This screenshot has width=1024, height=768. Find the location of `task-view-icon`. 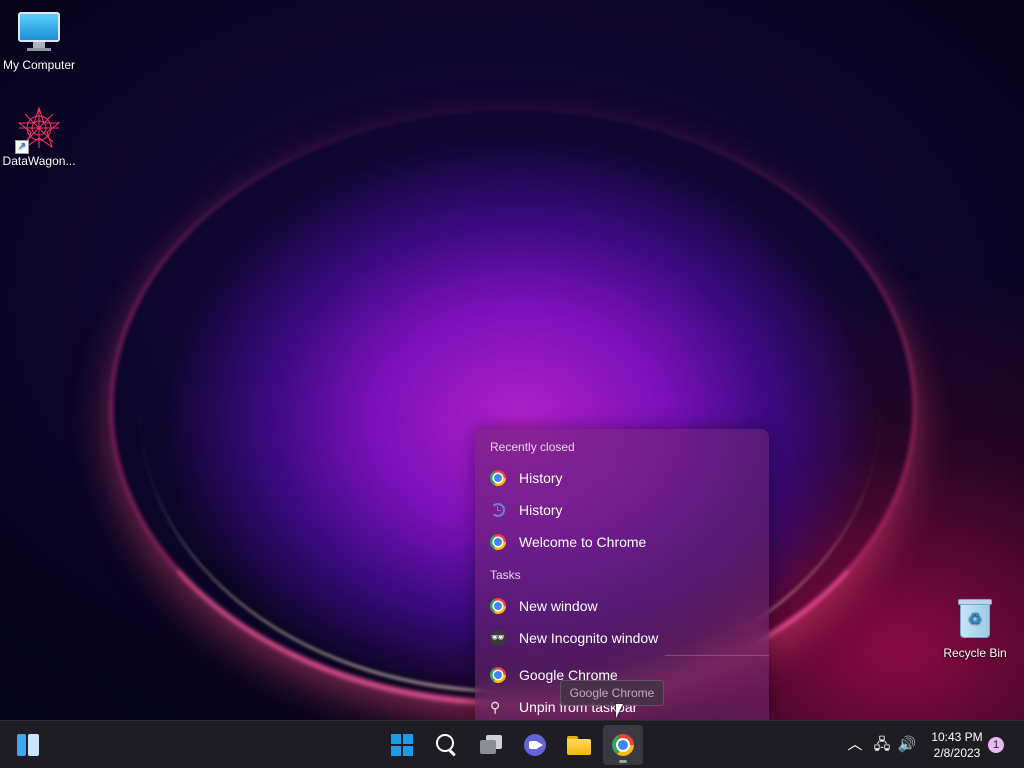

task-view-icon is located at coordinates (491, 745).